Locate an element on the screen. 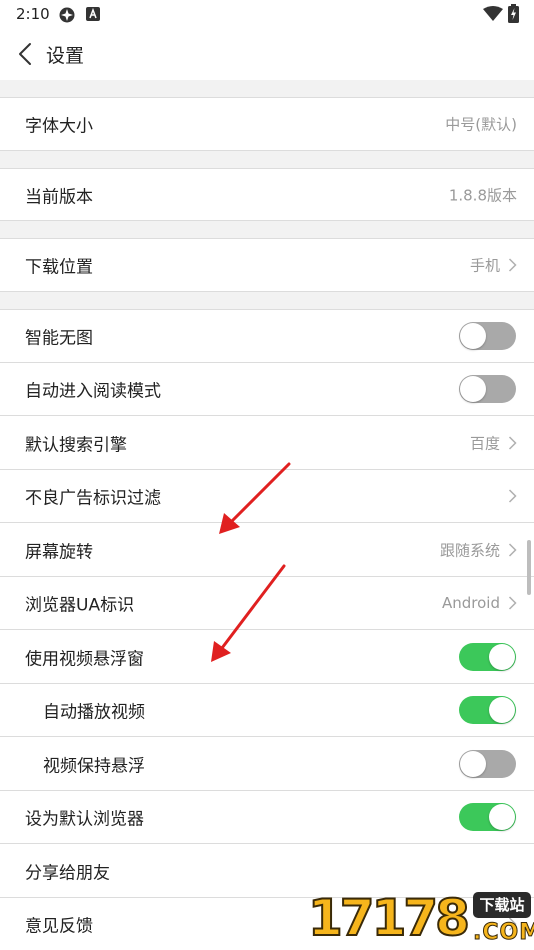  autoplay-video-toggle is located at coordinates (487, 710).